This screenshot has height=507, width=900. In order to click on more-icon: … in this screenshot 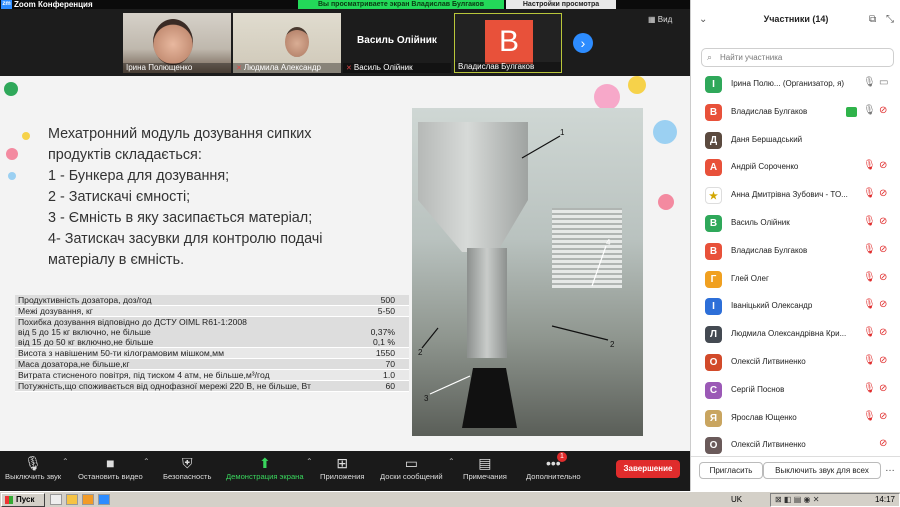, I will do `click(890, 468)`.